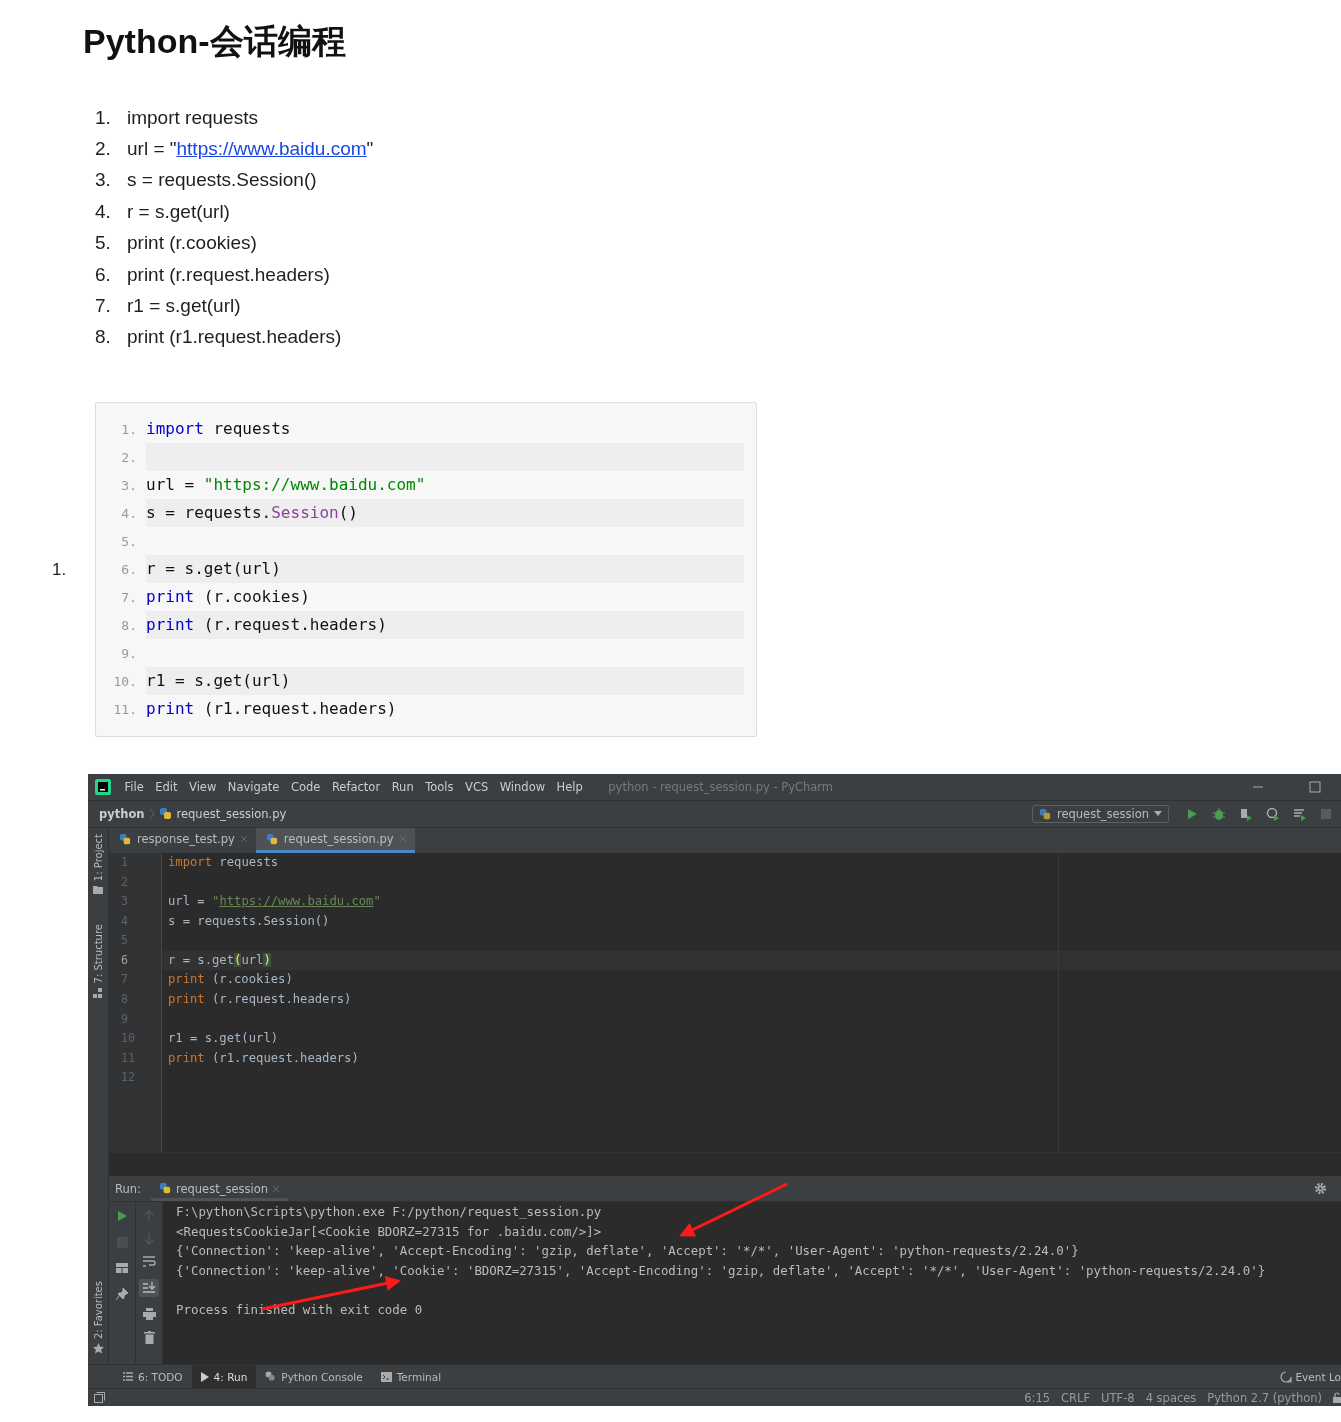 This screenshot has height=1422, width=1341. Describe the element at coordinates (721, 787) in the screenshot. I see `window-title: python - request_session.py - PyCharm` at that location.